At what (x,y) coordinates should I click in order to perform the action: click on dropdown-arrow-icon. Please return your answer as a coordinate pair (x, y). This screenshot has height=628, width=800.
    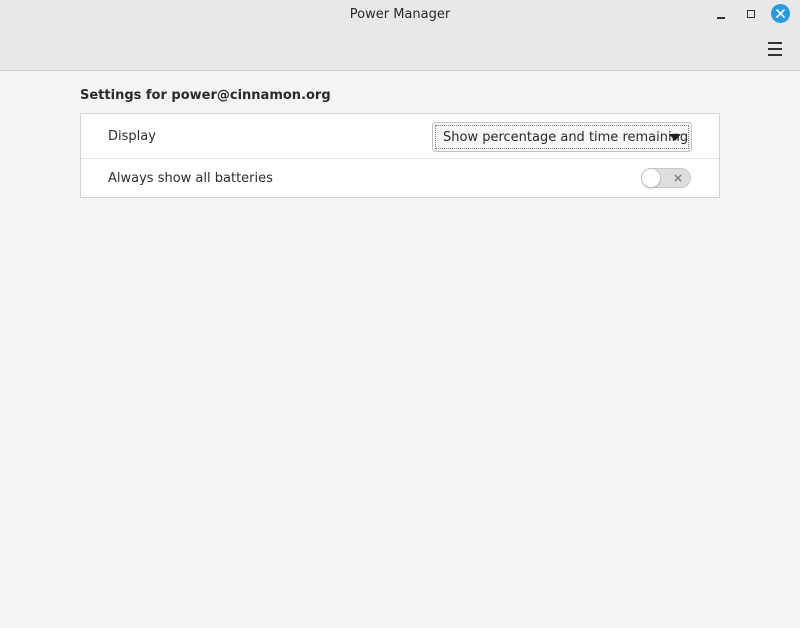
    Looking at the image, I should click on (675, 137).